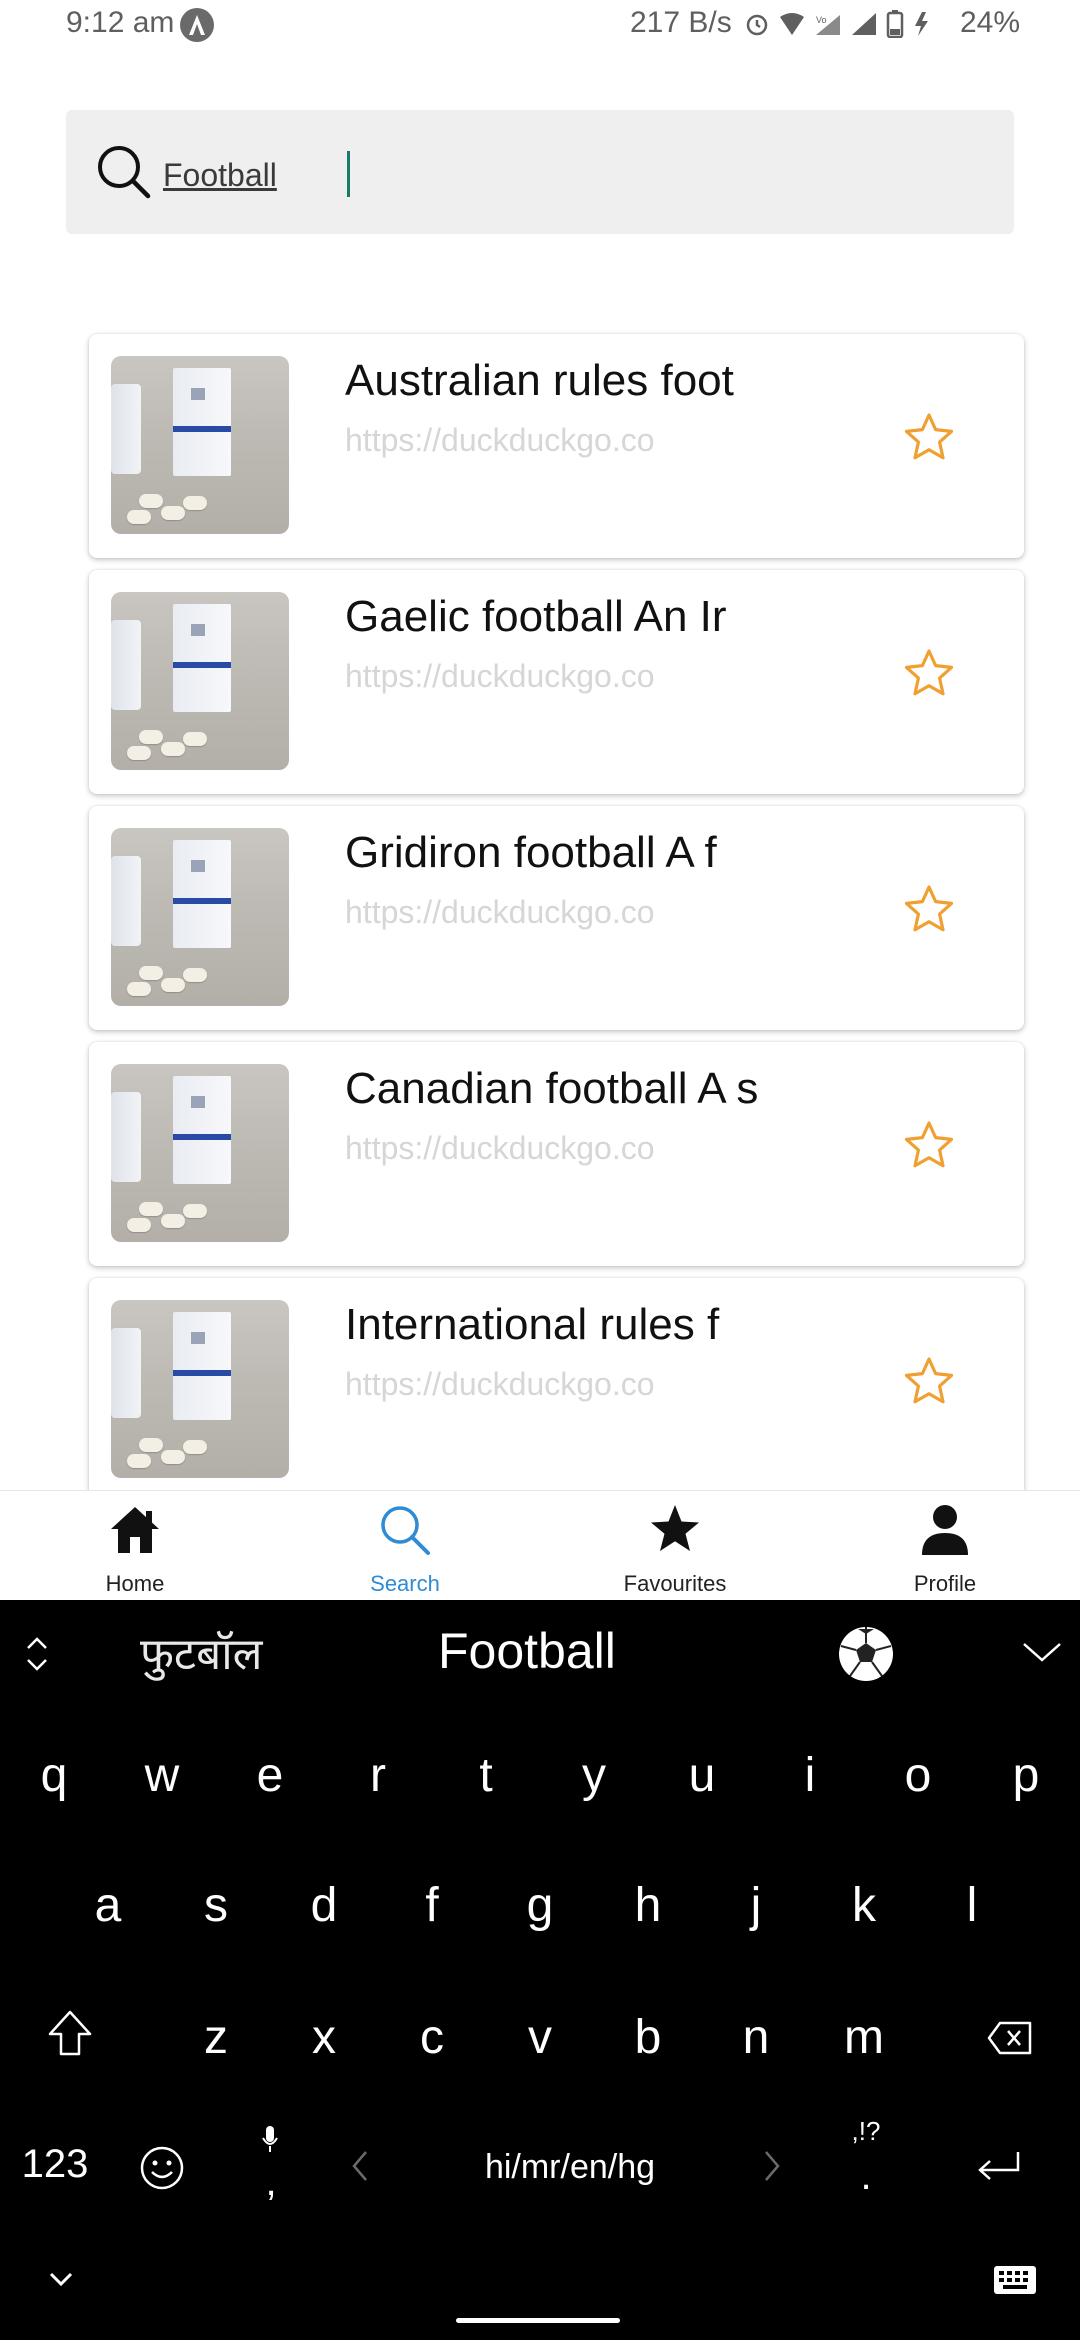 This screenshot has width=1080, height=2340. I want to click on key-k: k, so click(864, 1905).